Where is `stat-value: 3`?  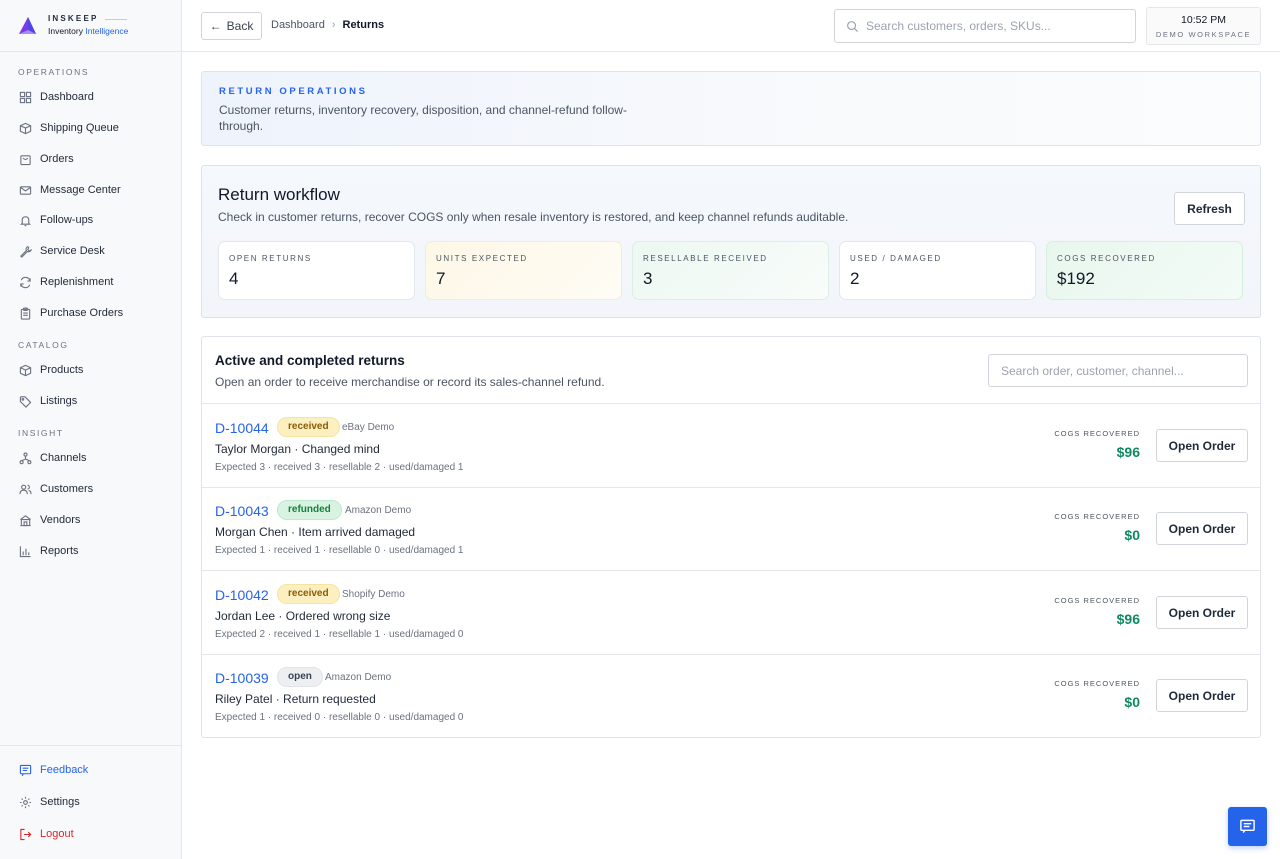 stat-value: 3 is located at coordinates (648, 278).